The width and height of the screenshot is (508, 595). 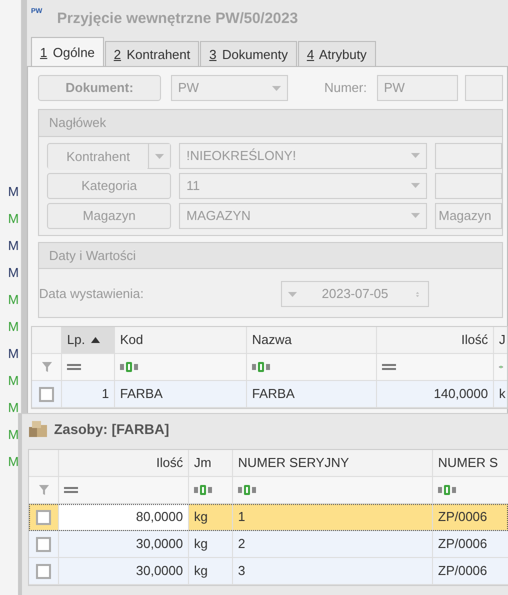 I want to click on number-field, so click(x=483, y=88).